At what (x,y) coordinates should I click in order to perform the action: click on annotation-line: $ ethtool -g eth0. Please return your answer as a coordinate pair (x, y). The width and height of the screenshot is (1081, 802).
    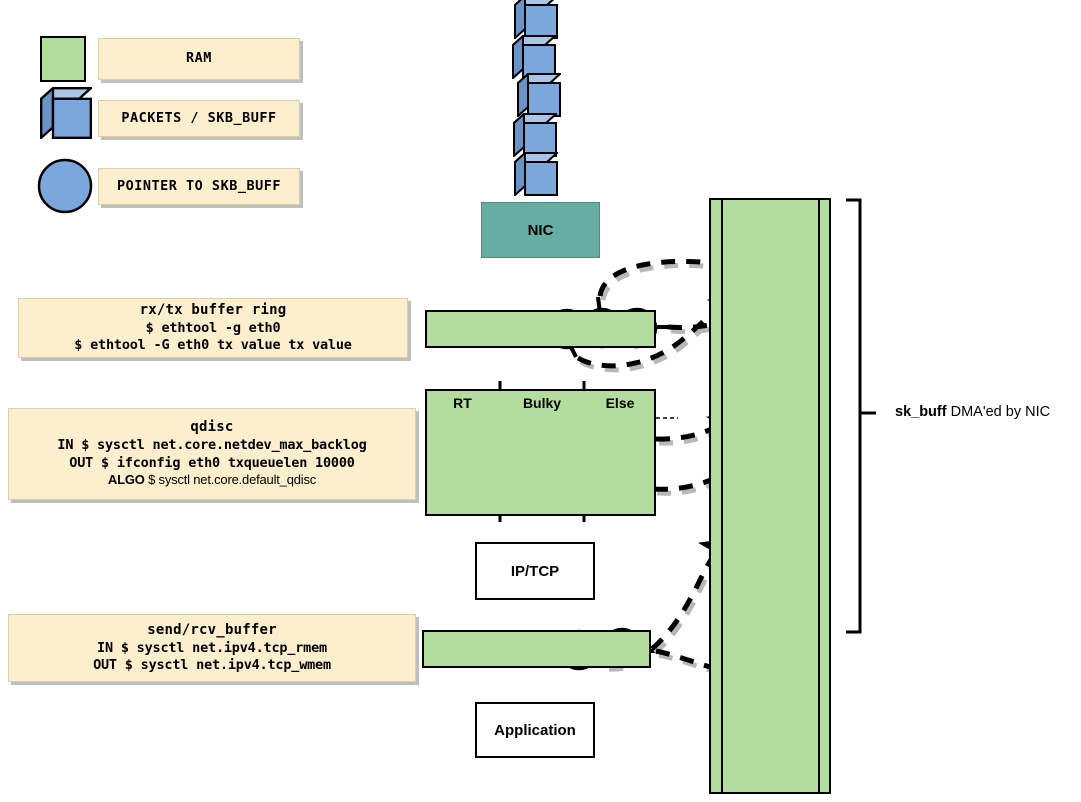
    Looking at the image, I should click on (213, 327).